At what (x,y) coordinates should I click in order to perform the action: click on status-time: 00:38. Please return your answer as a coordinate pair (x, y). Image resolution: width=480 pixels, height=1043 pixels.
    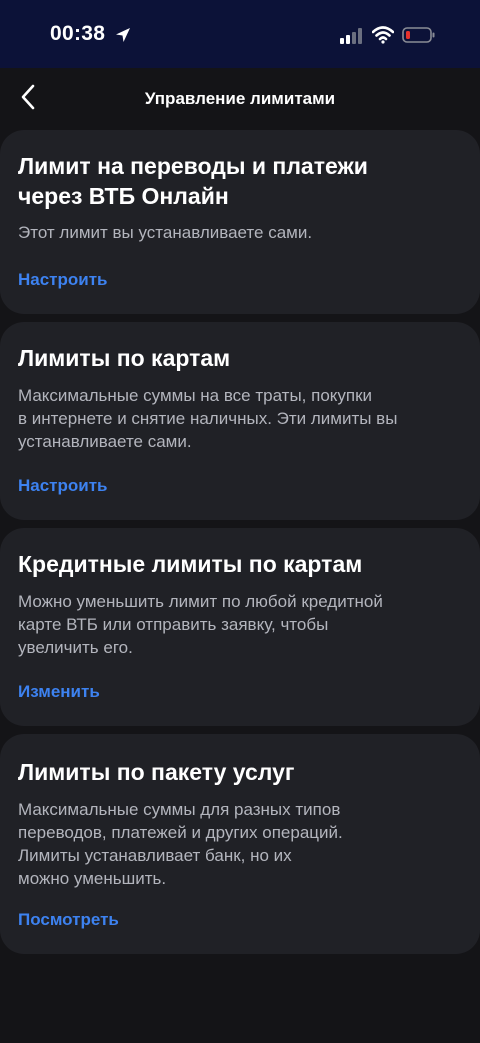
    Looking at the image, I should click on (78, 33).